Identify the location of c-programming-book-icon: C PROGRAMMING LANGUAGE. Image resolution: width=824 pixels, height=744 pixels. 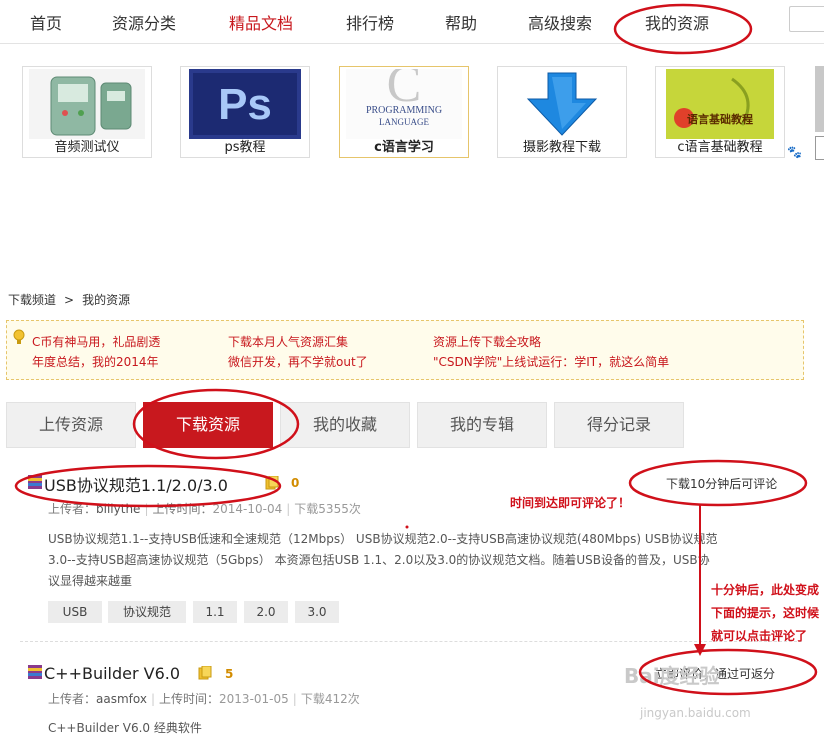
(404, 104).